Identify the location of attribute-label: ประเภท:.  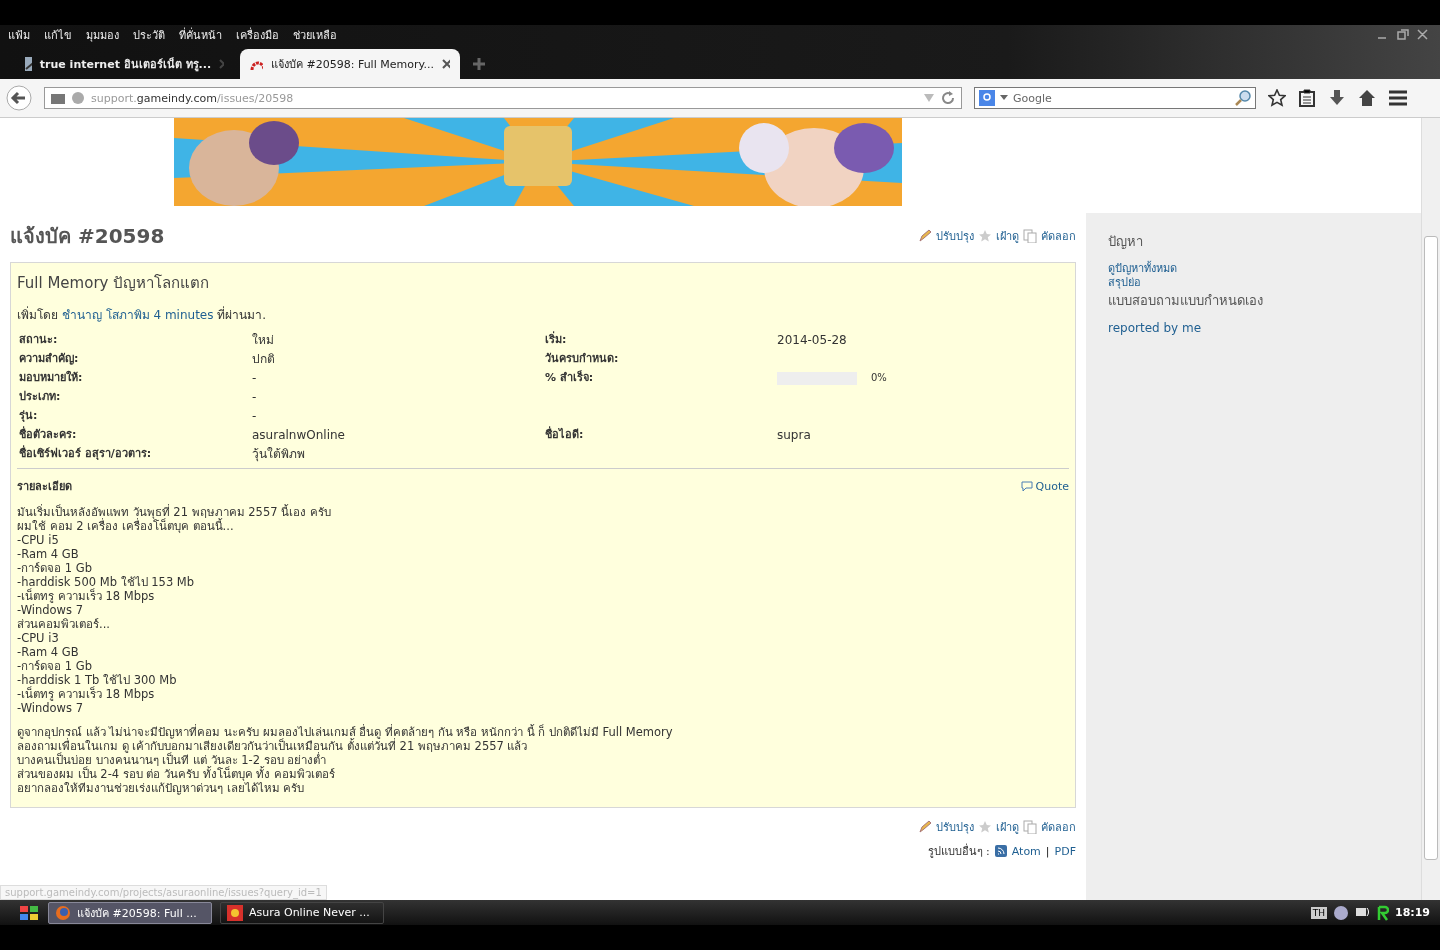
(40, 397).